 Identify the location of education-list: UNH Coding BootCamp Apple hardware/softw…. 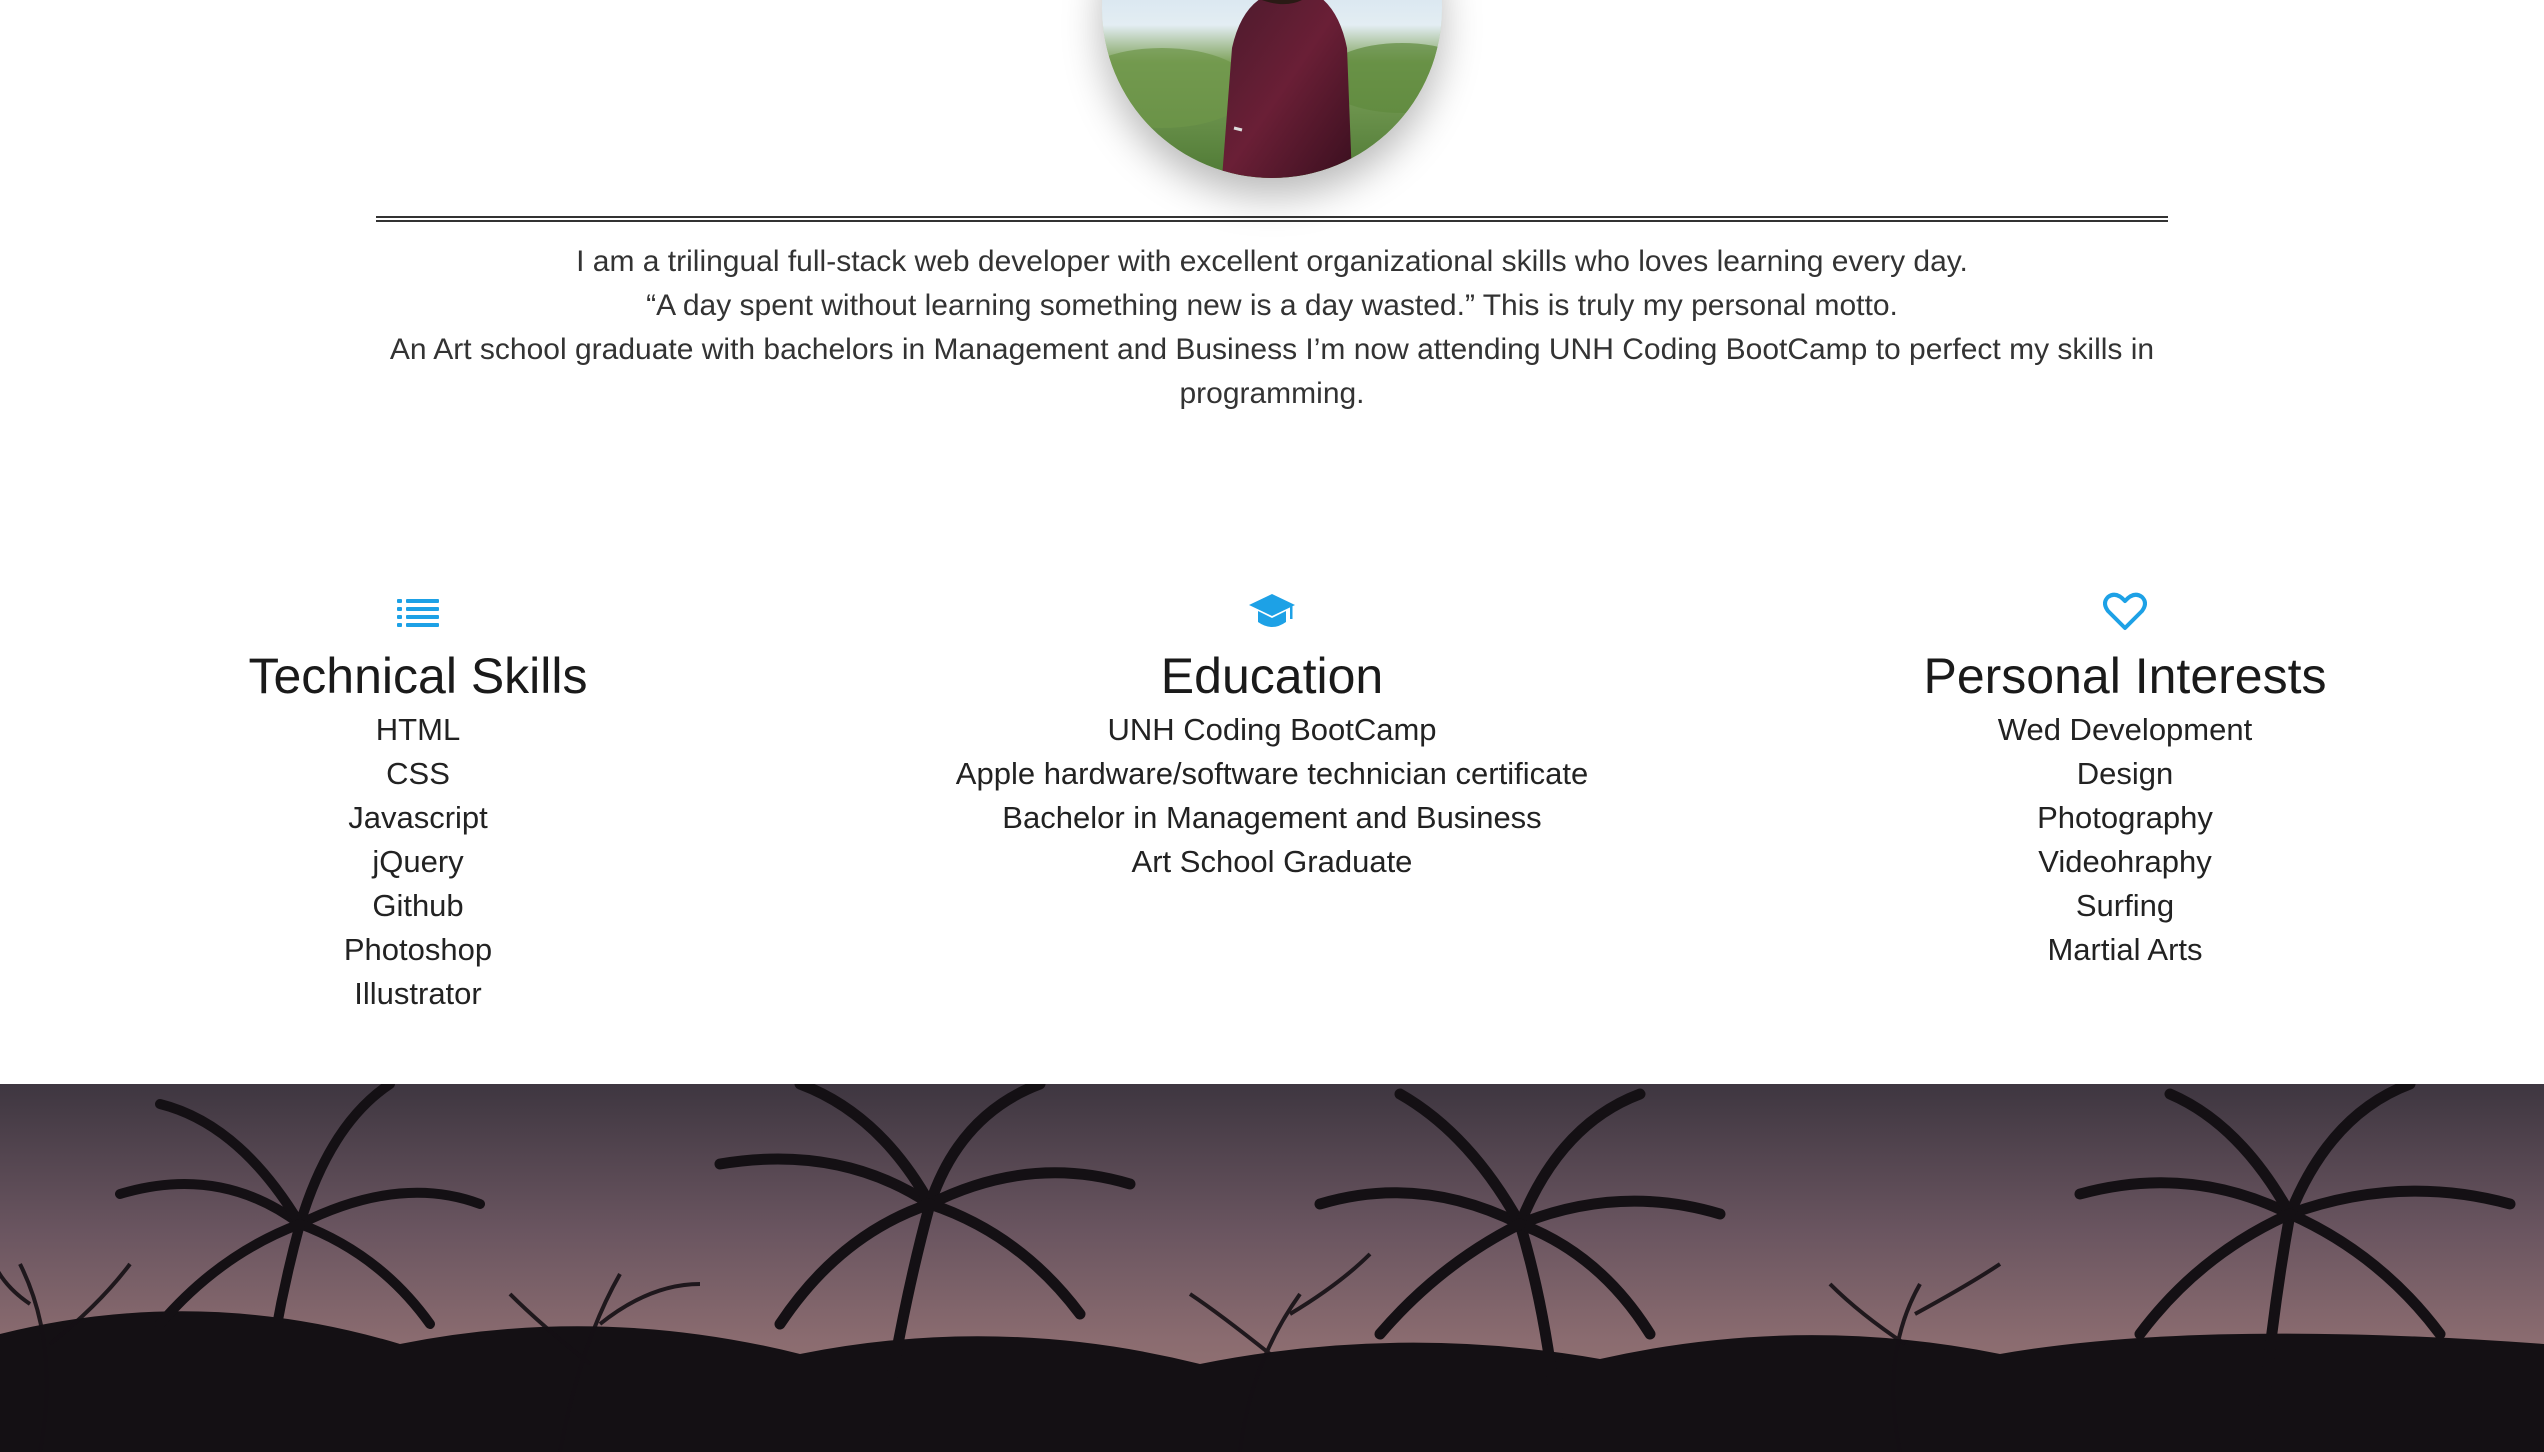
(1272, 796).